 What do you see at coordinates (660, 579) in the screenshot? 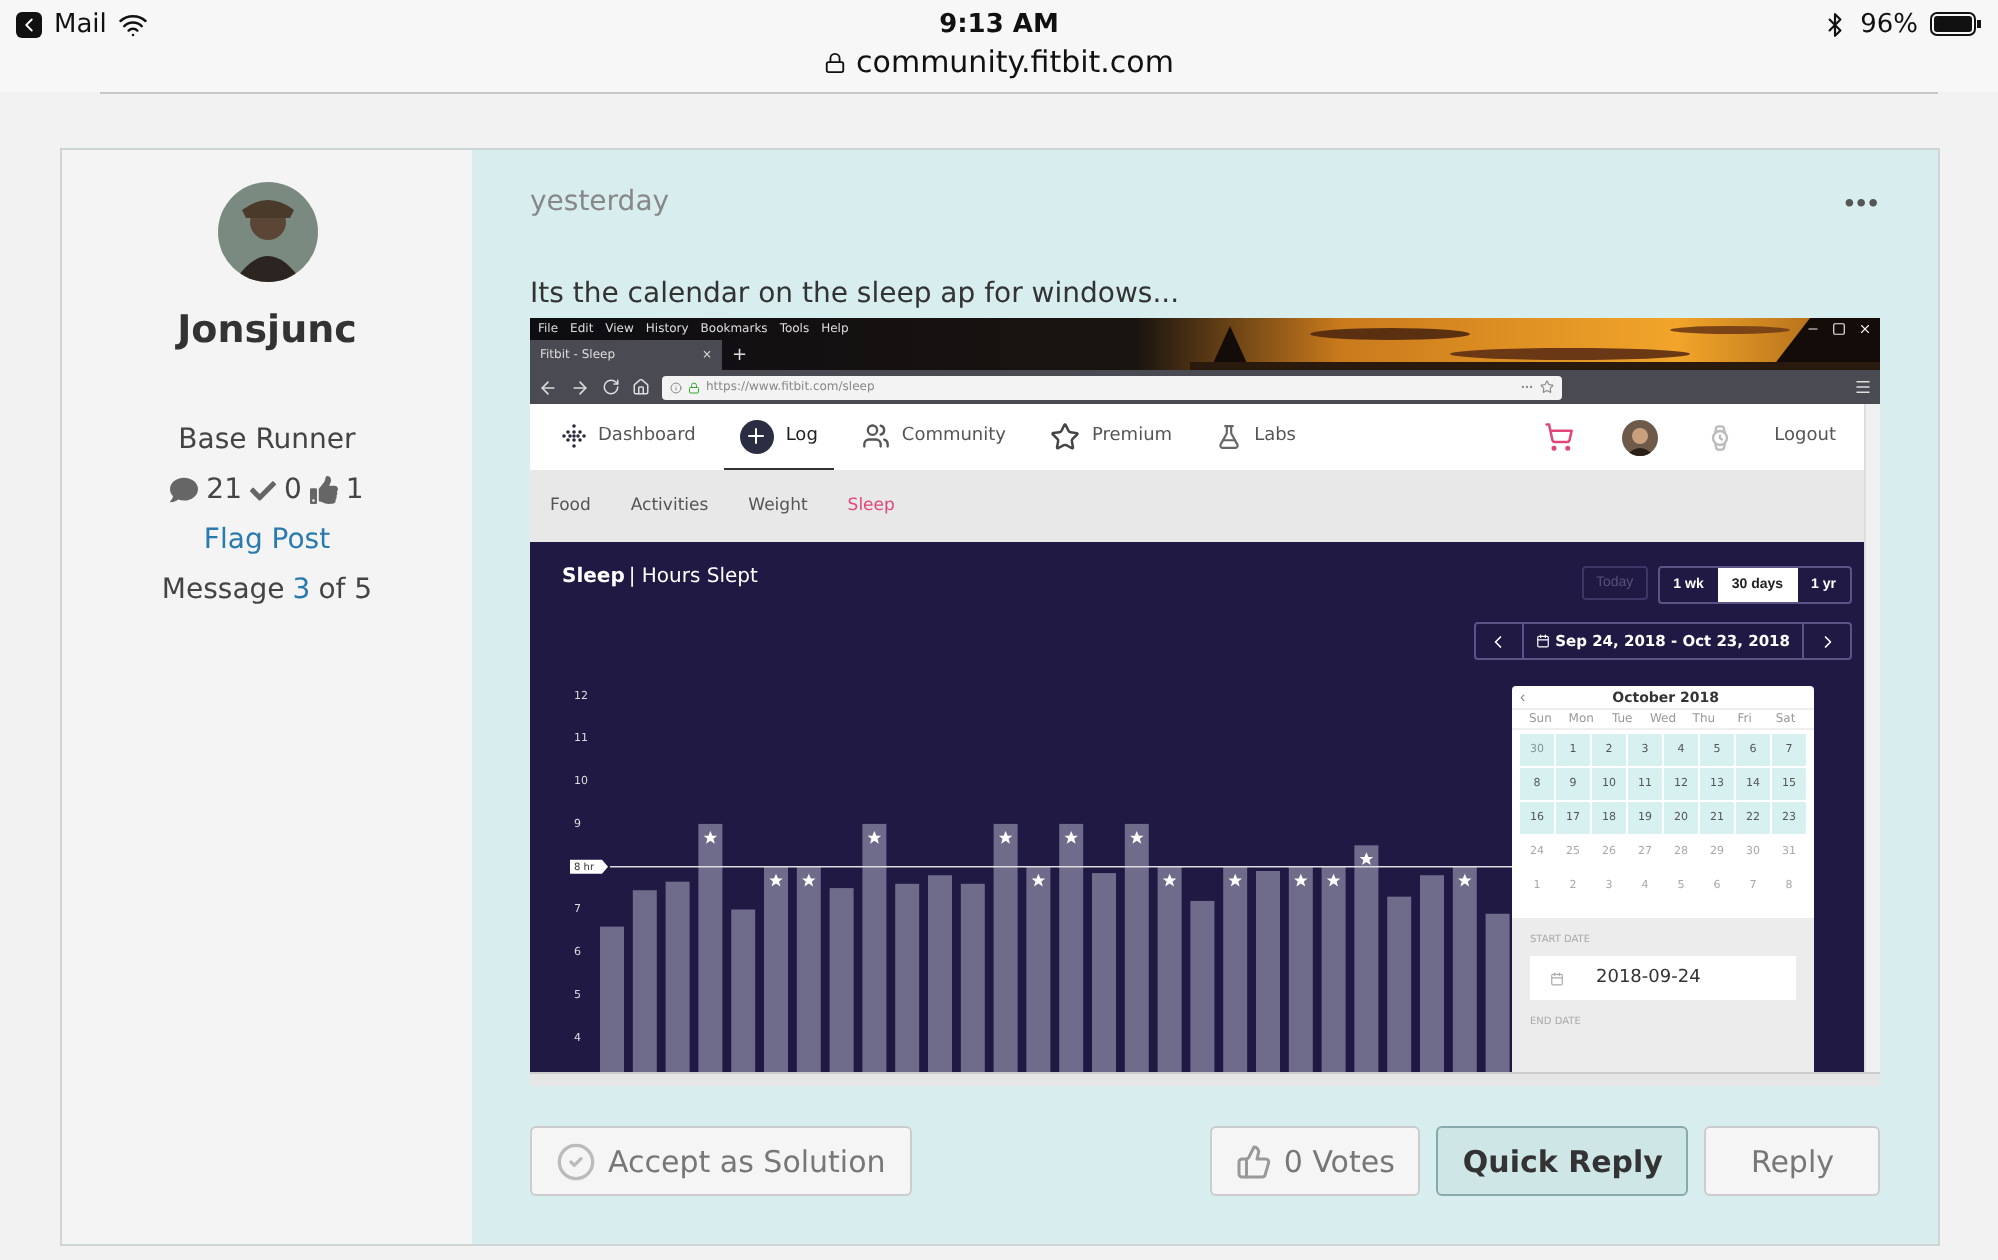
I see `chart-title: Sleep | Hours Slept` at bounding box center [660, 579].